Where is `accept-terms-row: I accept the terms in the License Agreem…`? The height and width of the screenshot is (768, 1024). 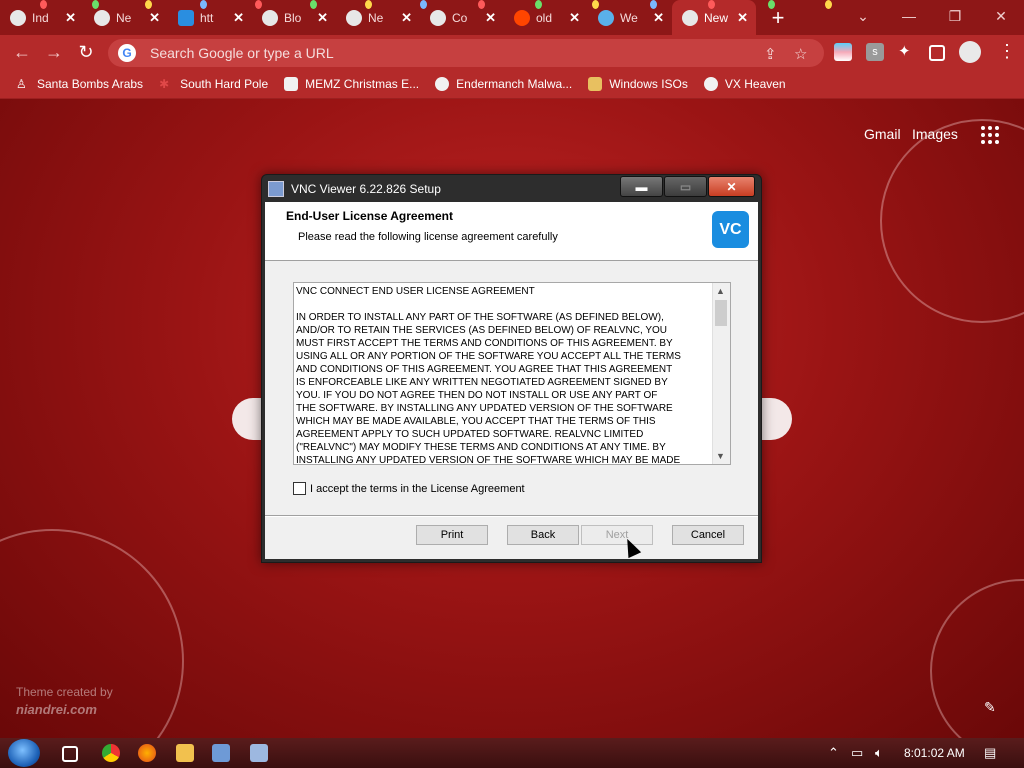 accept-terms-row: I accept the terms in the License Agreem… is located at coordinates (409, 488).